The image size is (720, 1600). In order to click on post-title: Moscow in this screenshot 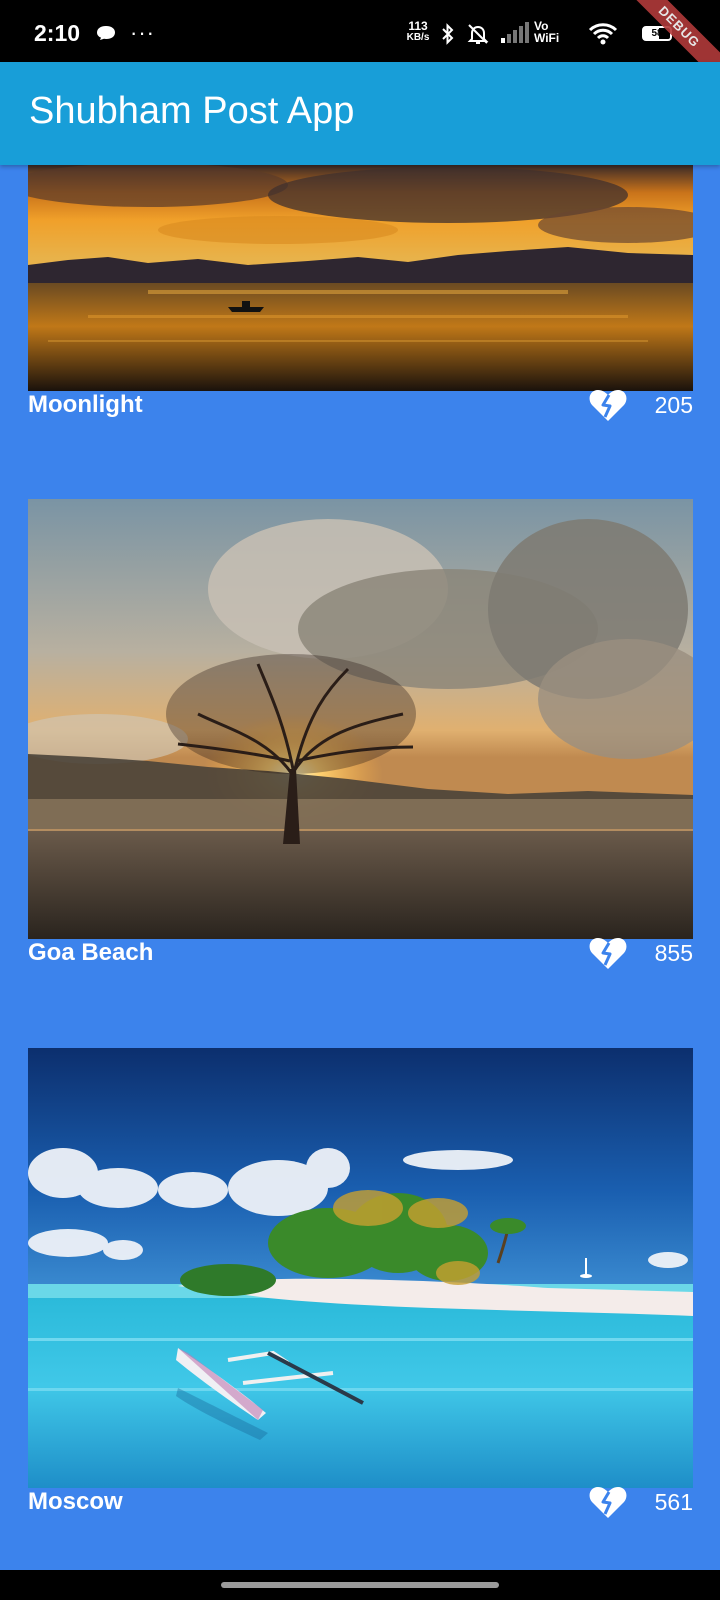, I will do `click(75, 1501)`.